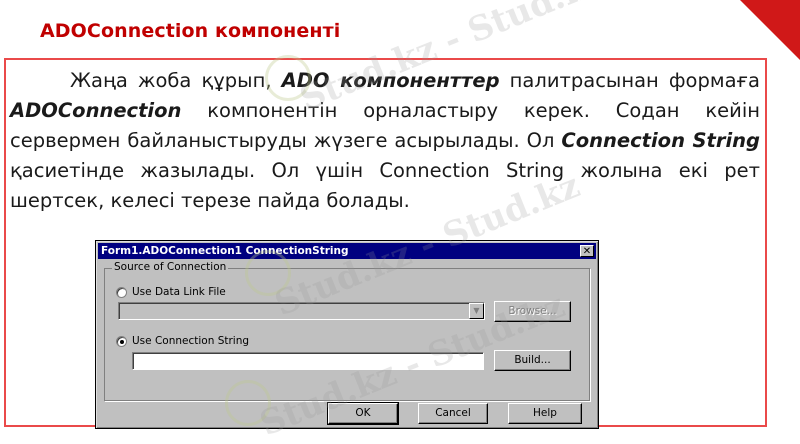  I want to click on close-icon: ✕, so click(587, 251).